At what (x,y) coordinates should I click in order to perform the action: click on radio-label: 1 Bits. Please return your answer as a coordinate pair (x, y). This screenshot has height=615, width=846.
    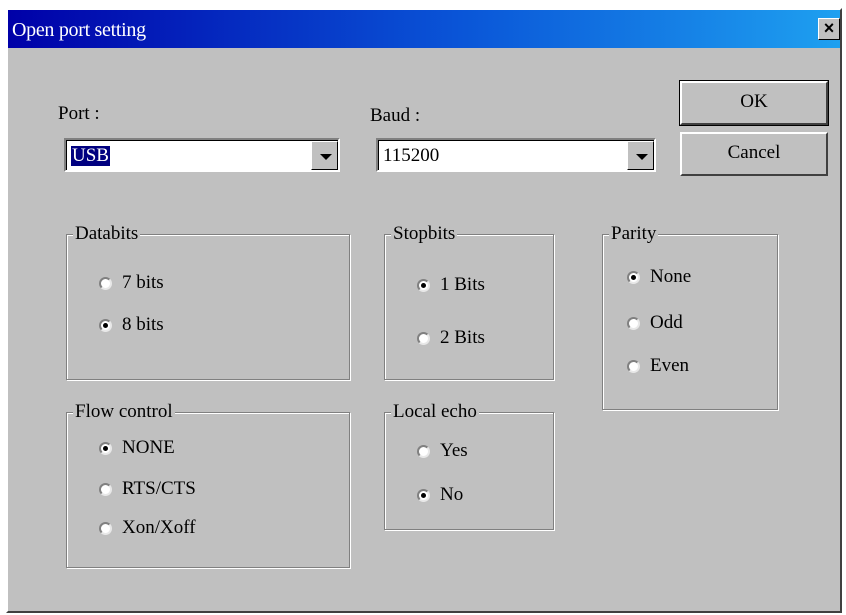
    Looking at the image, I should click on (462, 284).